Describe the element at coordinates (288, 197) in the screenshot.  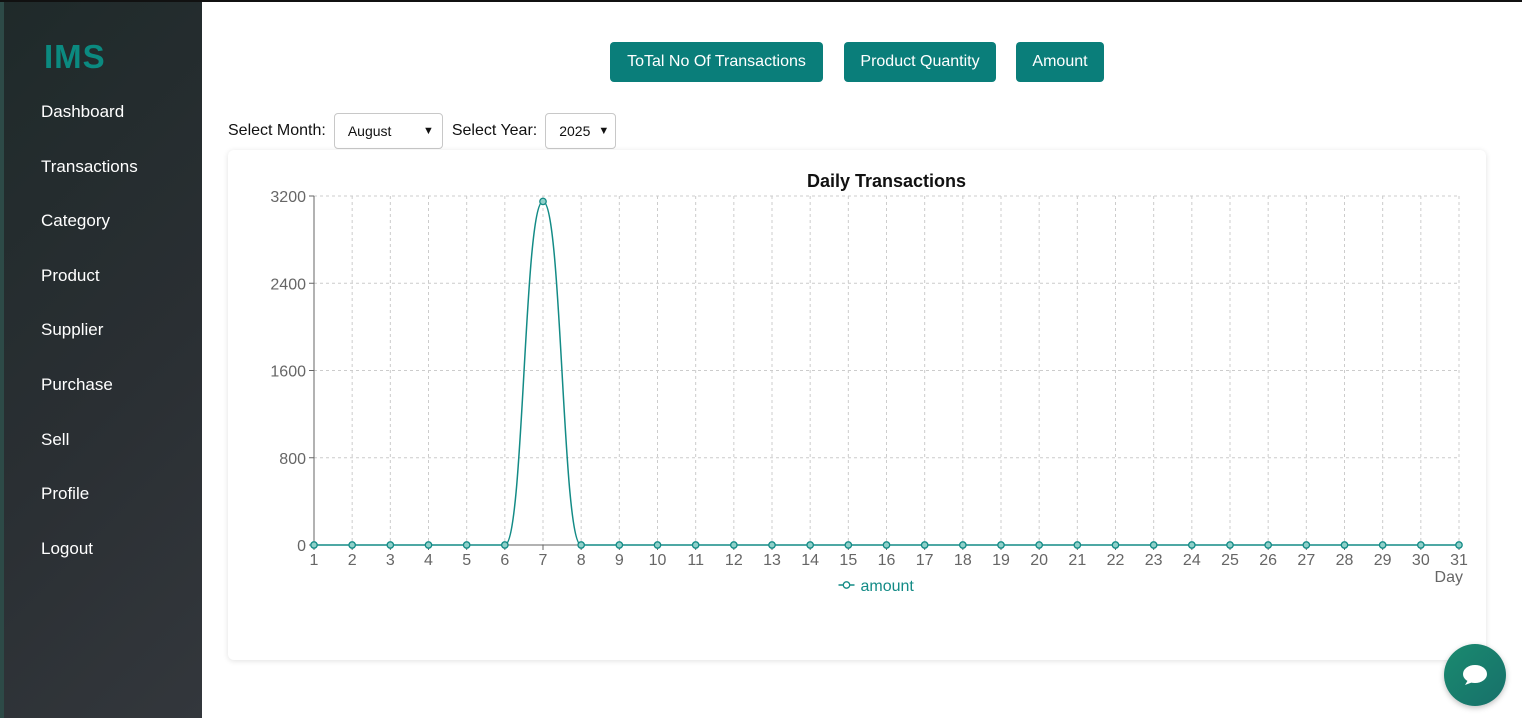
I see `y-tick-label: 3200` at that location.